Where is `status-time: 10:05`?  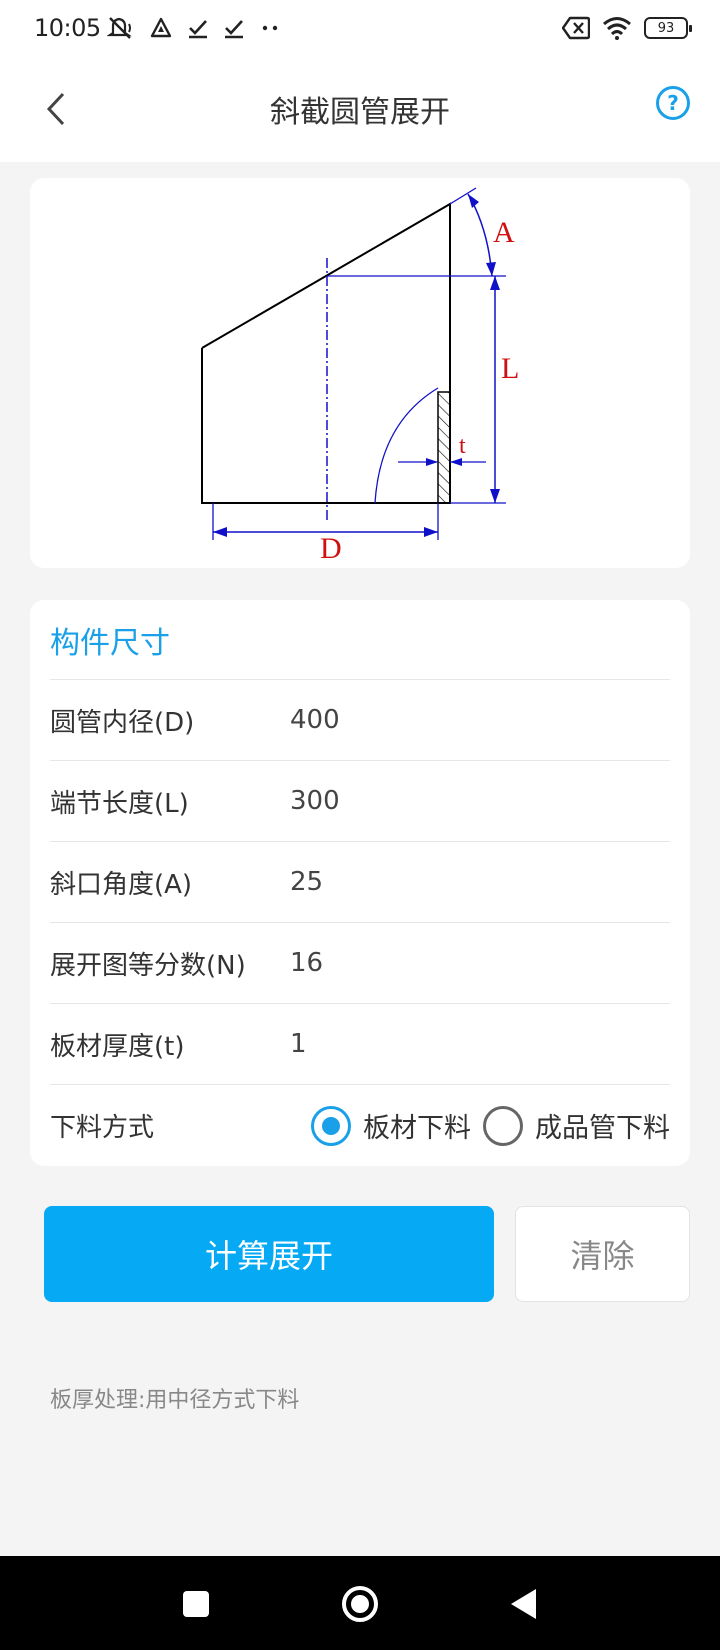 status-time: 10:05 is located at coordinates (67, 28).